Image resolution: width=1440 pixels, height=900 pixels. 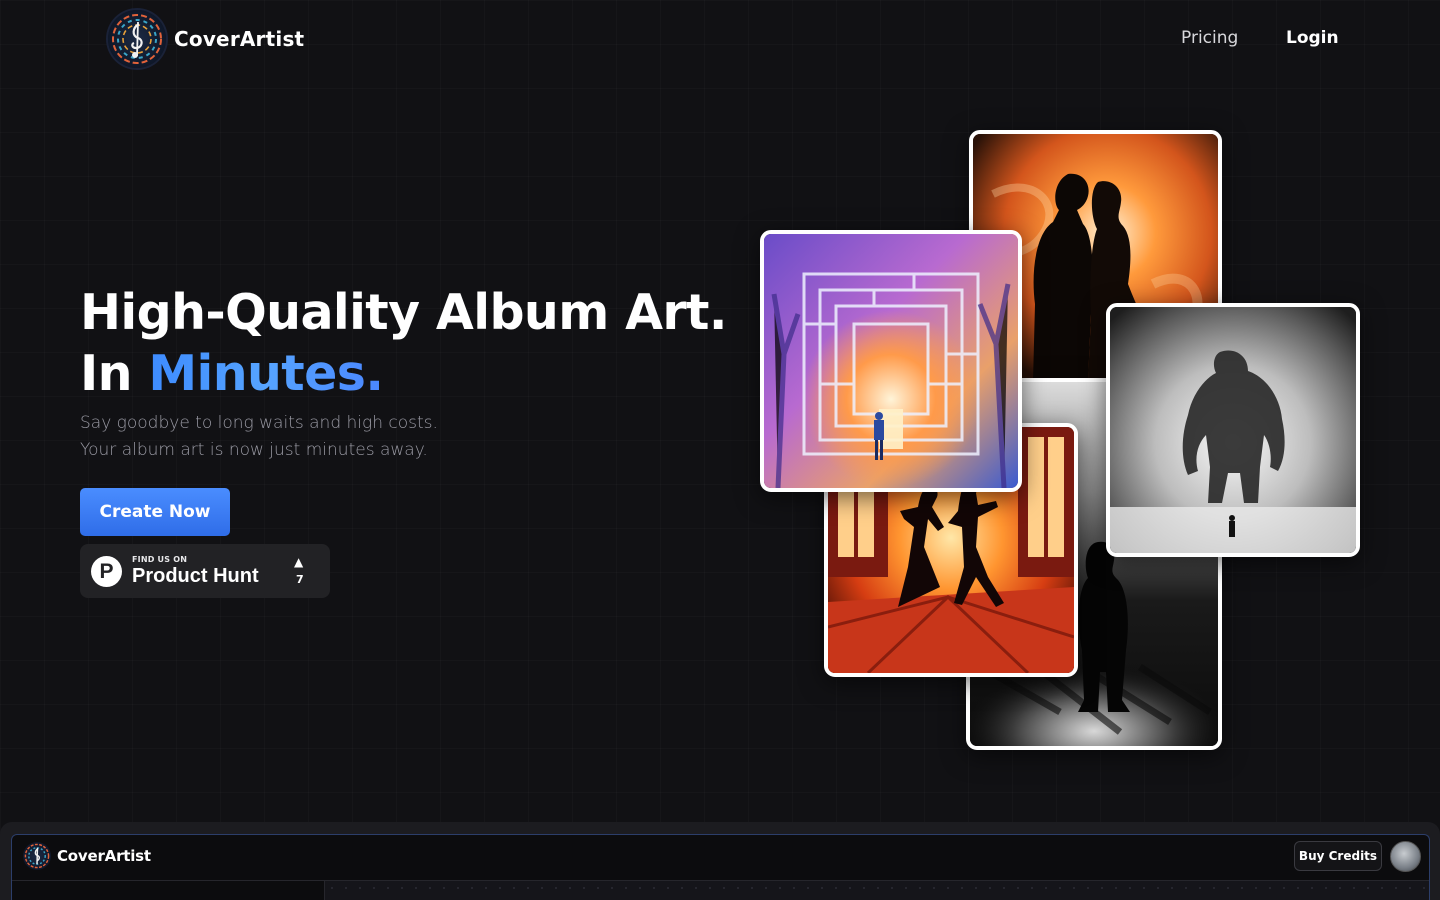 I want to click on product-hunt-small-label: FIND US ON, so click(x=160, y=559).